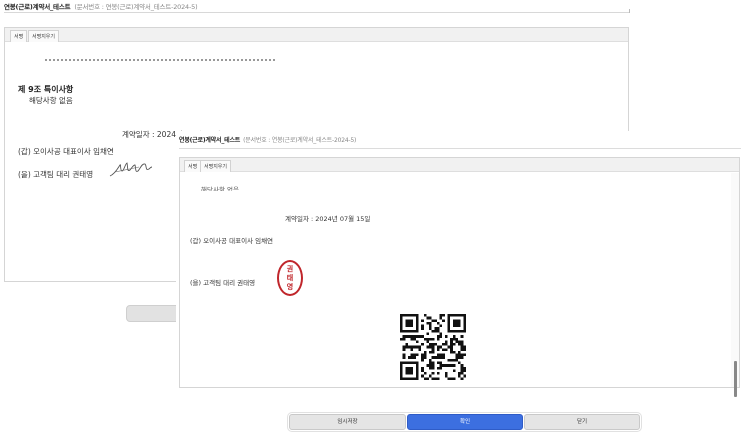 Image resolution: width=744 pixels, height=443 pixels. I want to click on back-cut-off-text, so click(160, 60).